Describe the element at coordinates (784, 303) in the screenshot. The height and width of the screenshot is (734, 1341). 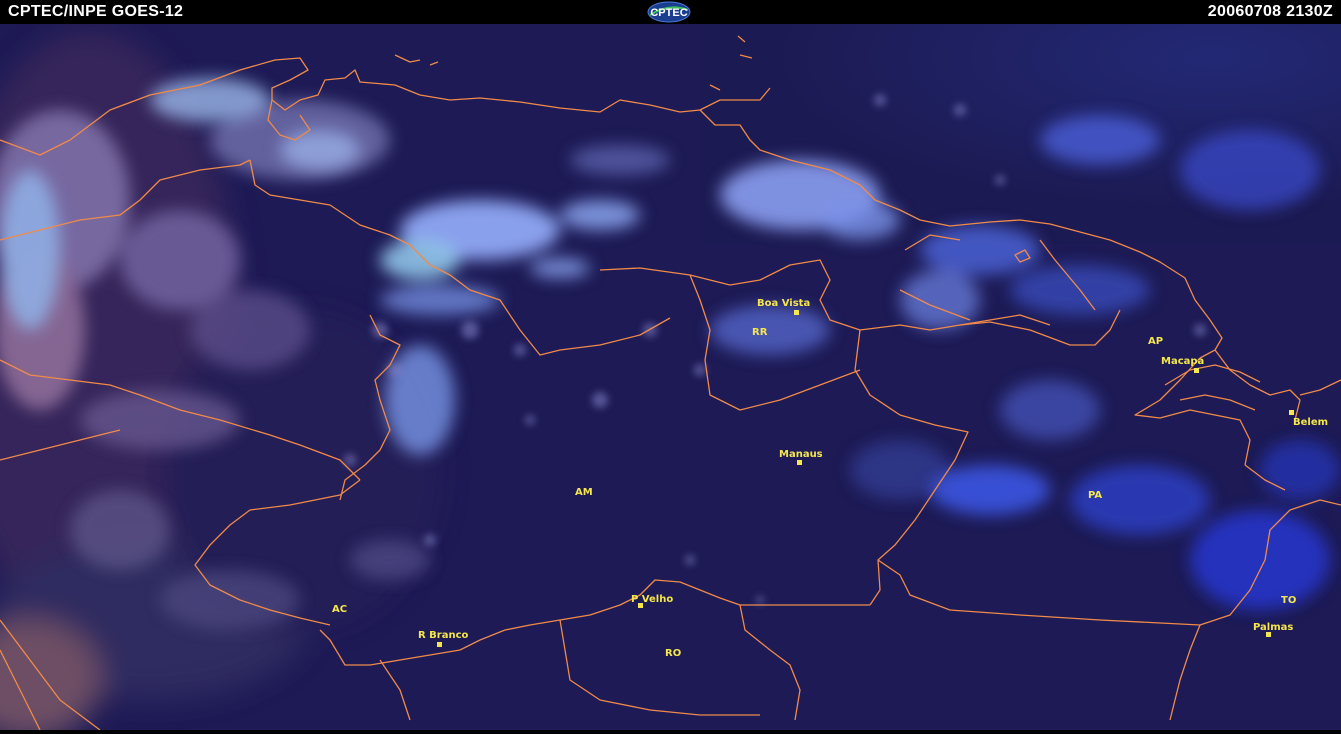
I see `city-label-boa-vista: Boa Vista` at that location.